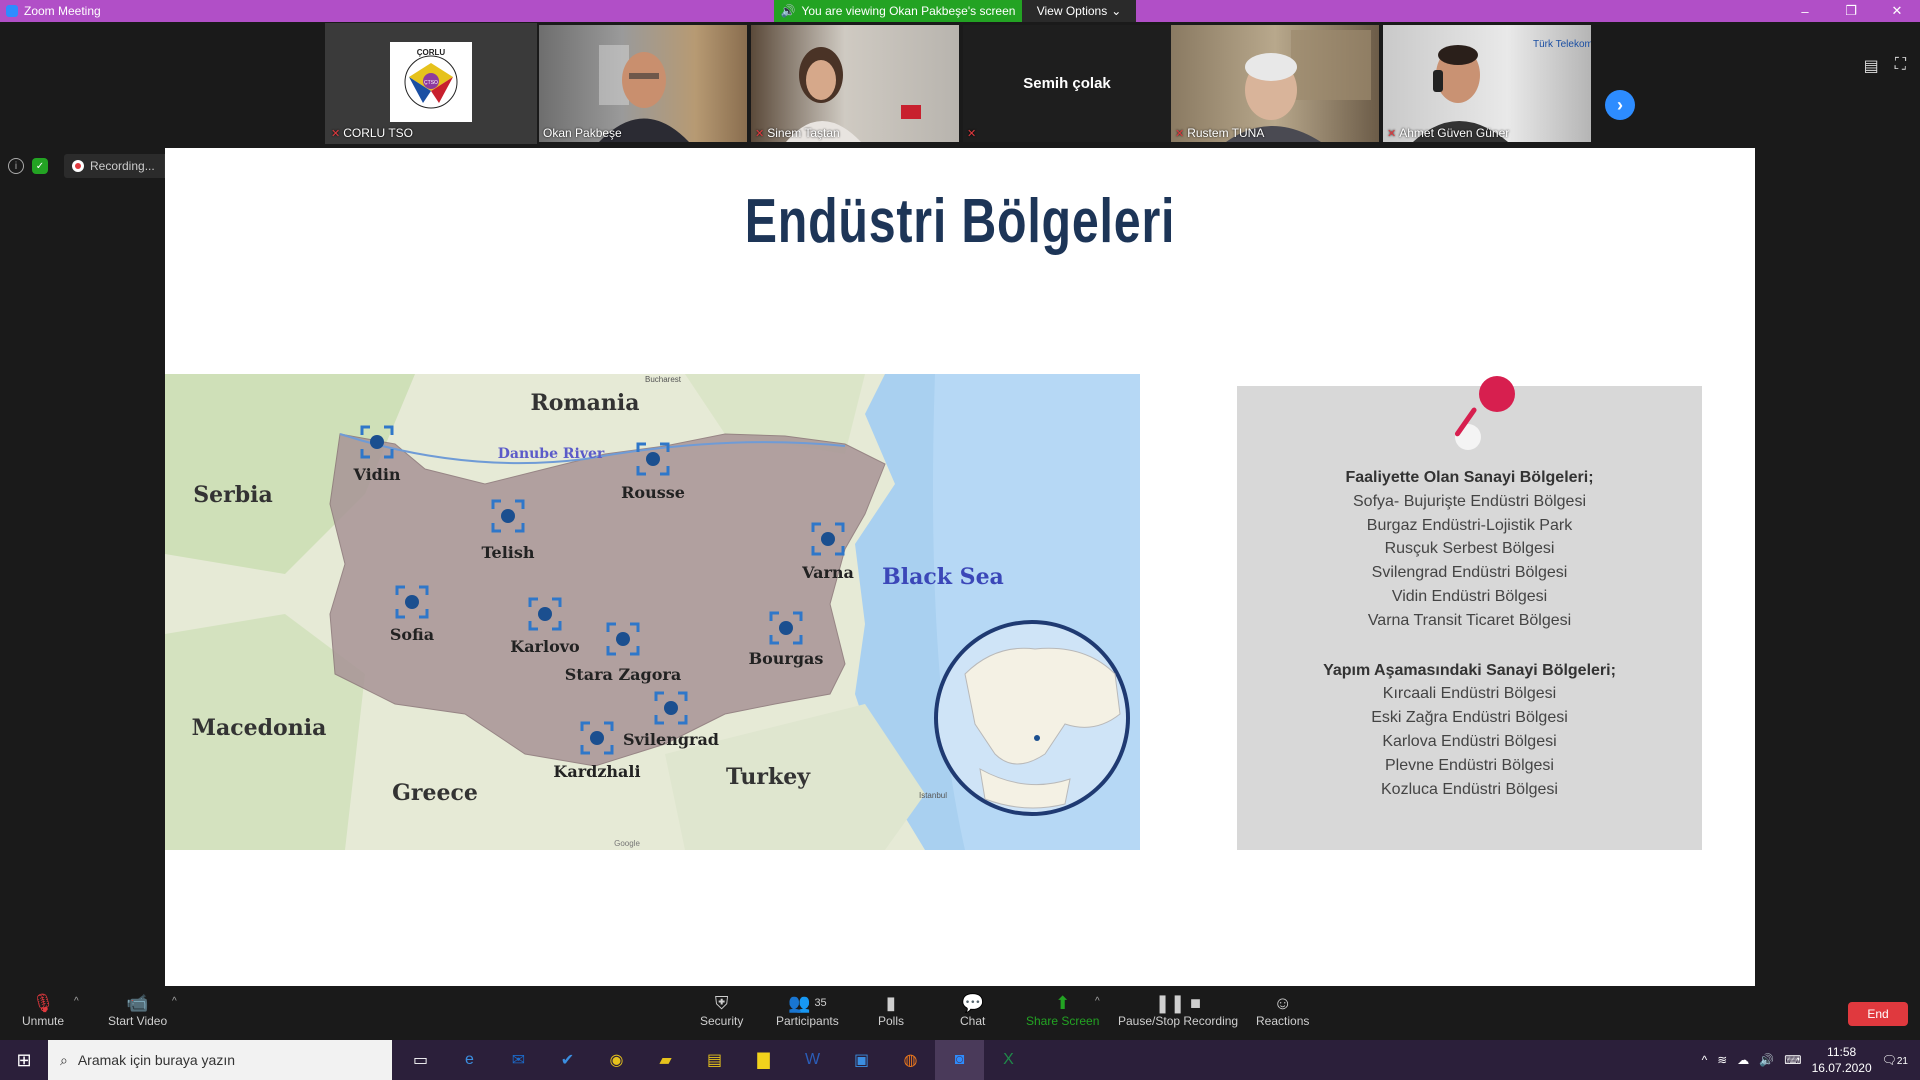 The width and height of the screenshot is (1920, 1080). I want to click on chat-button: 💬 Chat, so click(972, 1010).